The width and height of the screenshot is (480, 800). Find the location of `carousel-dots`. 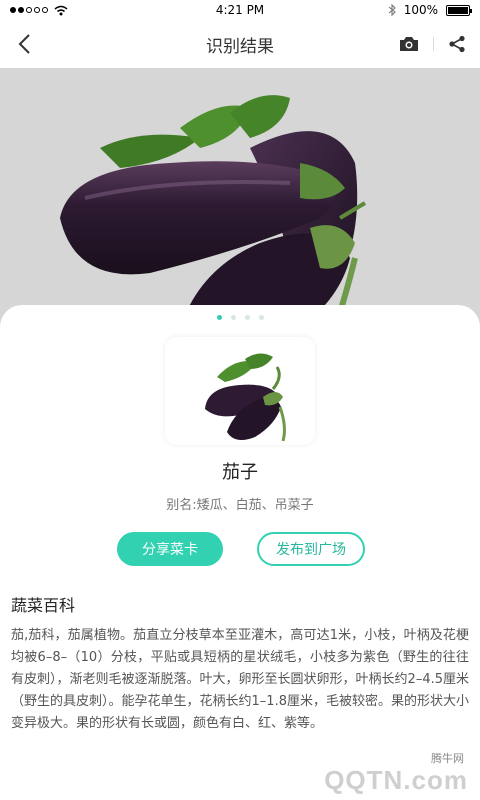

carousel-dots is located at coordinates (240, 317).